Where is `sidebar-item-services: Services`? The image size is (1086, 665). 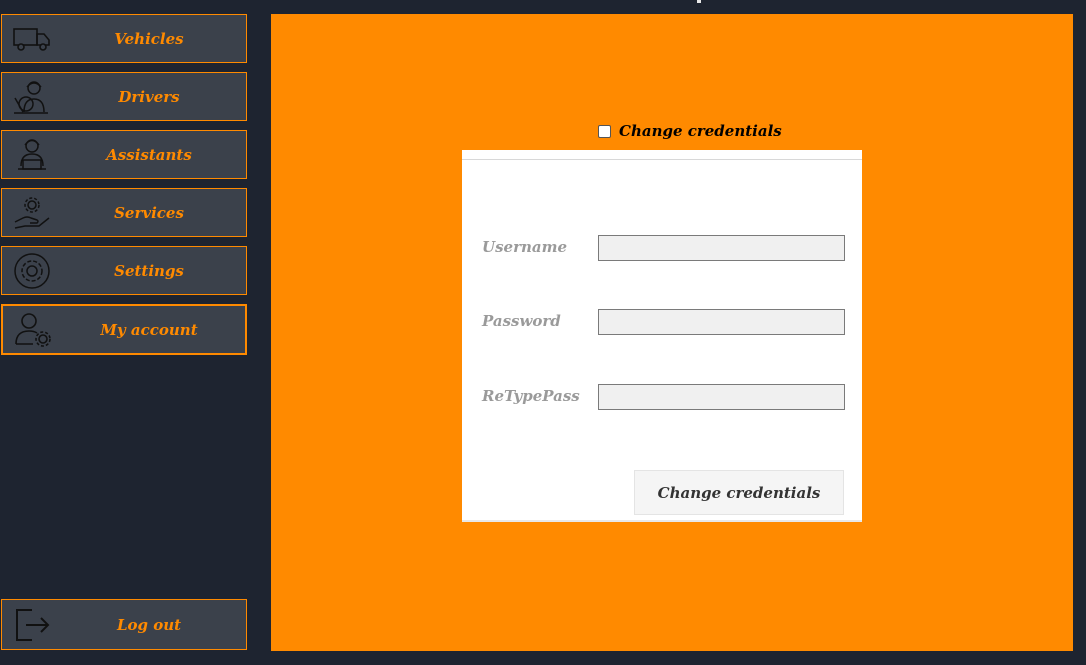 sidebar-item-services: Services is located at coordinates (124, 212).